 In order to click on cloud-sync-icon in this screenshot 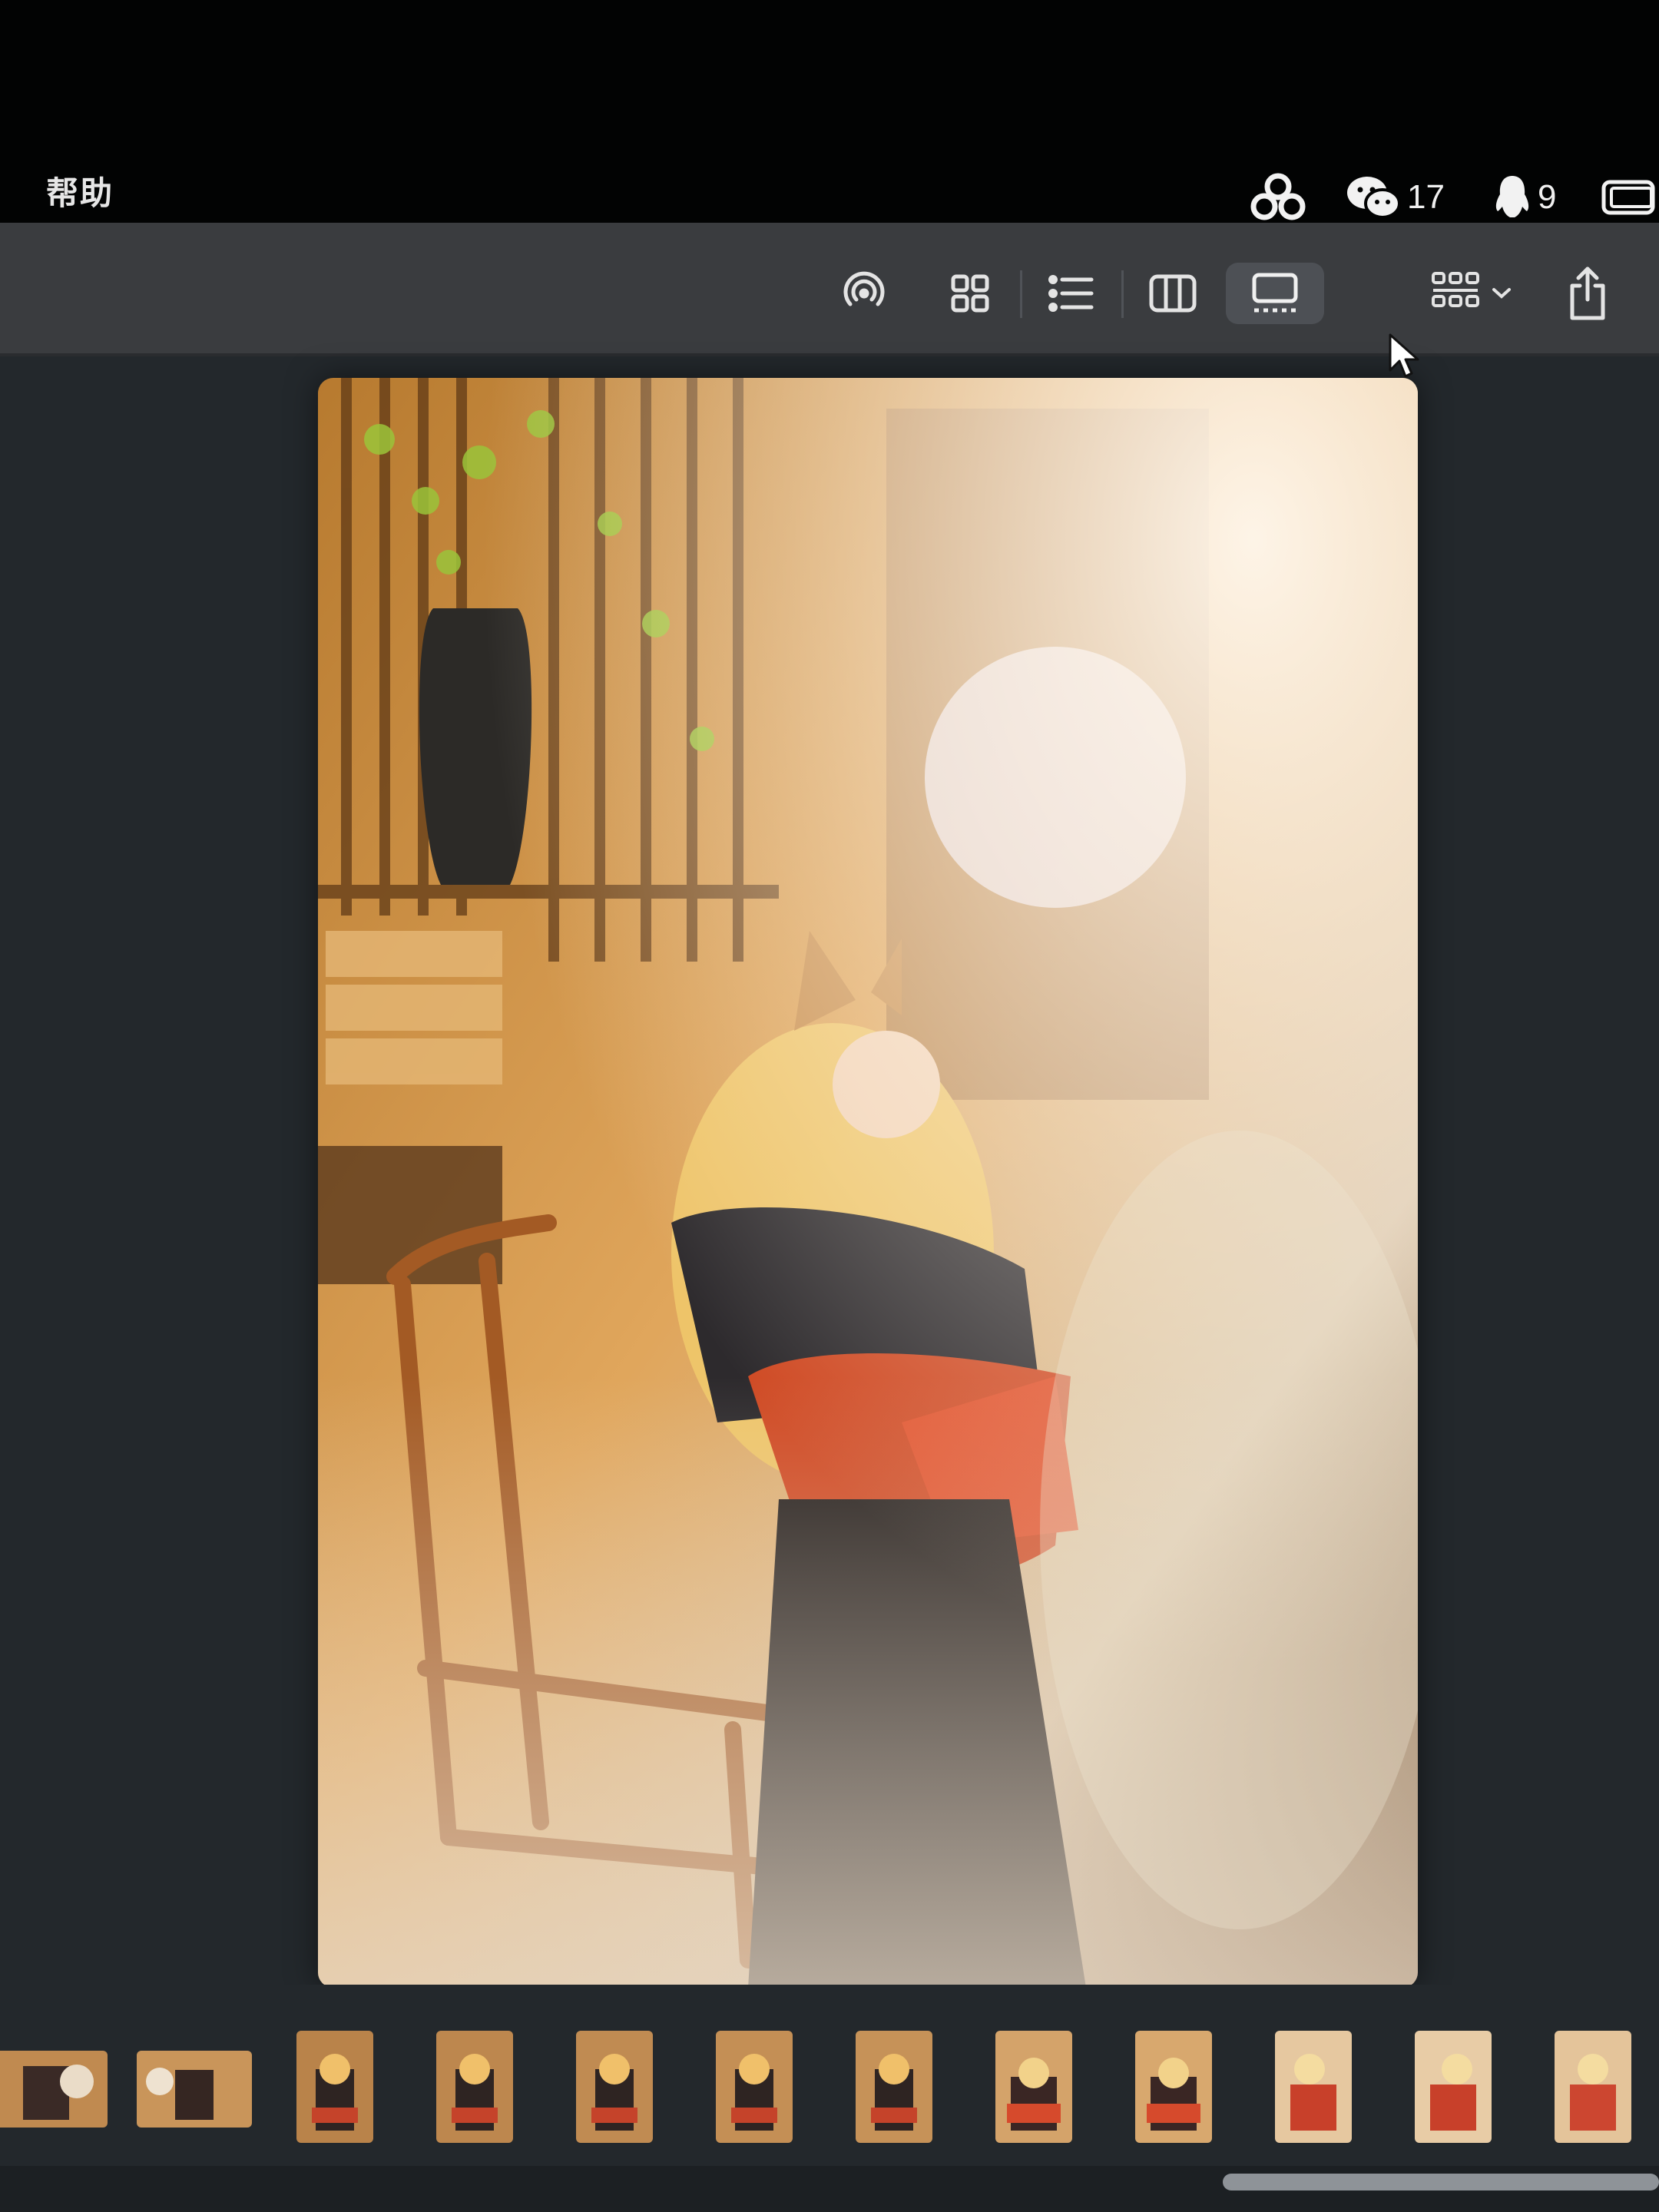, I will do `click(1278, 197)`.